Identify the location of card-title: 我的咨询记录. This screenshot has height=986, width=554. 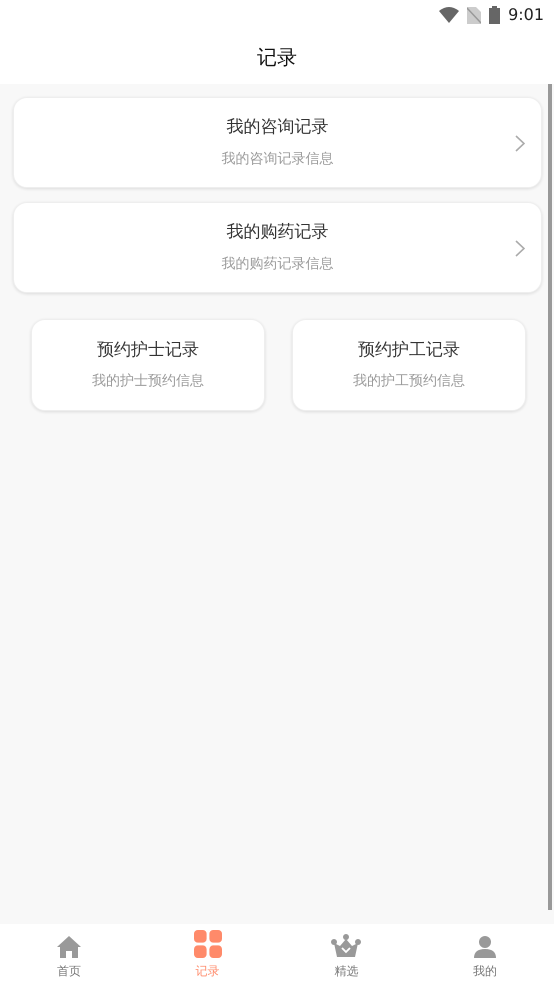
(277, 128).